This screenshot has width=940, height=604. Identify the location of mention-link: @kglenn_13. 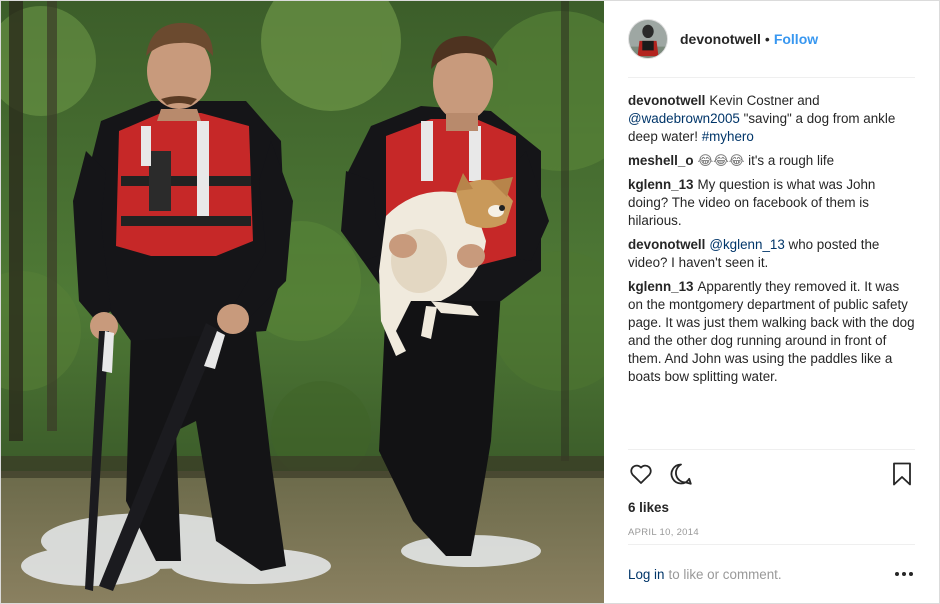
(746, 244).